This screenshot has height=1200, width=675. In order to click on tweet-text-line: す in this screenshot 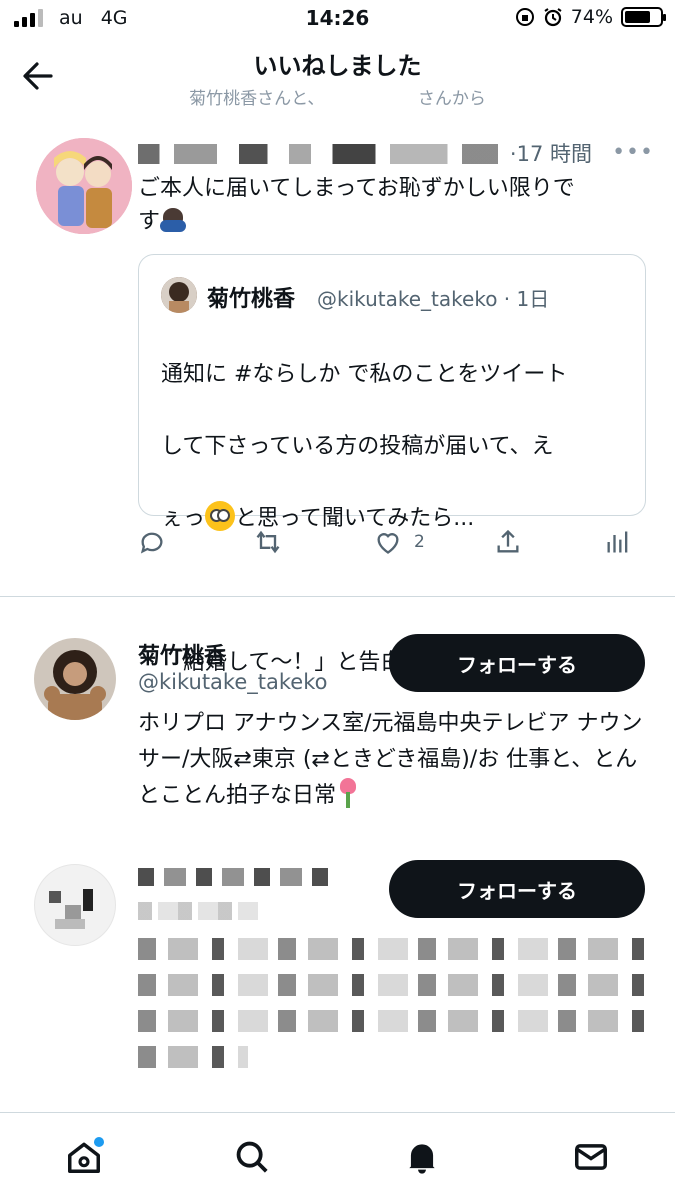, I will do `click(398, 221)`.